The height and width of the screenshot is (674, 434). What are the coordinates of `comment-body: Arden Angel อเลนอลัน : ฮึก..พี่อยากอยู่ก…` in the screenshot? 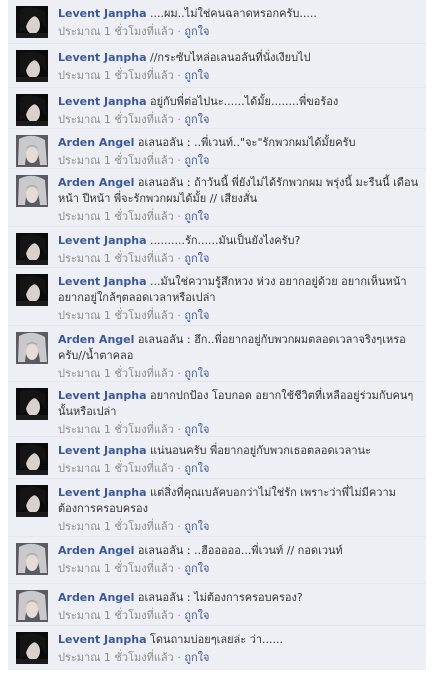 It's located at (239, 348).